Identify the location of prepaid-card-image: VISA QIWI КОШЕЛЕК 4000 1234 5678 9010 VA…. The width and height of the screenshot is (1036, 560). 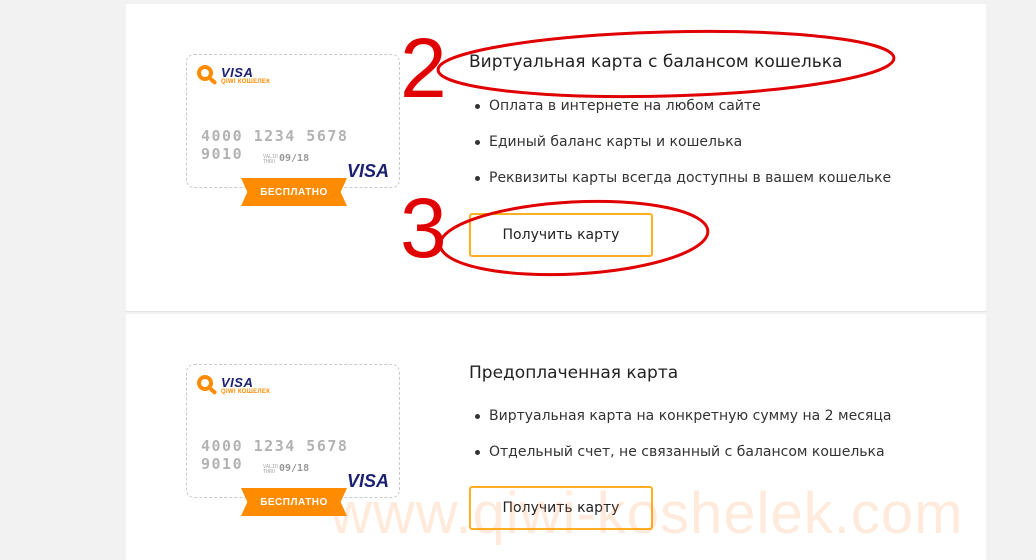
(293, 431).